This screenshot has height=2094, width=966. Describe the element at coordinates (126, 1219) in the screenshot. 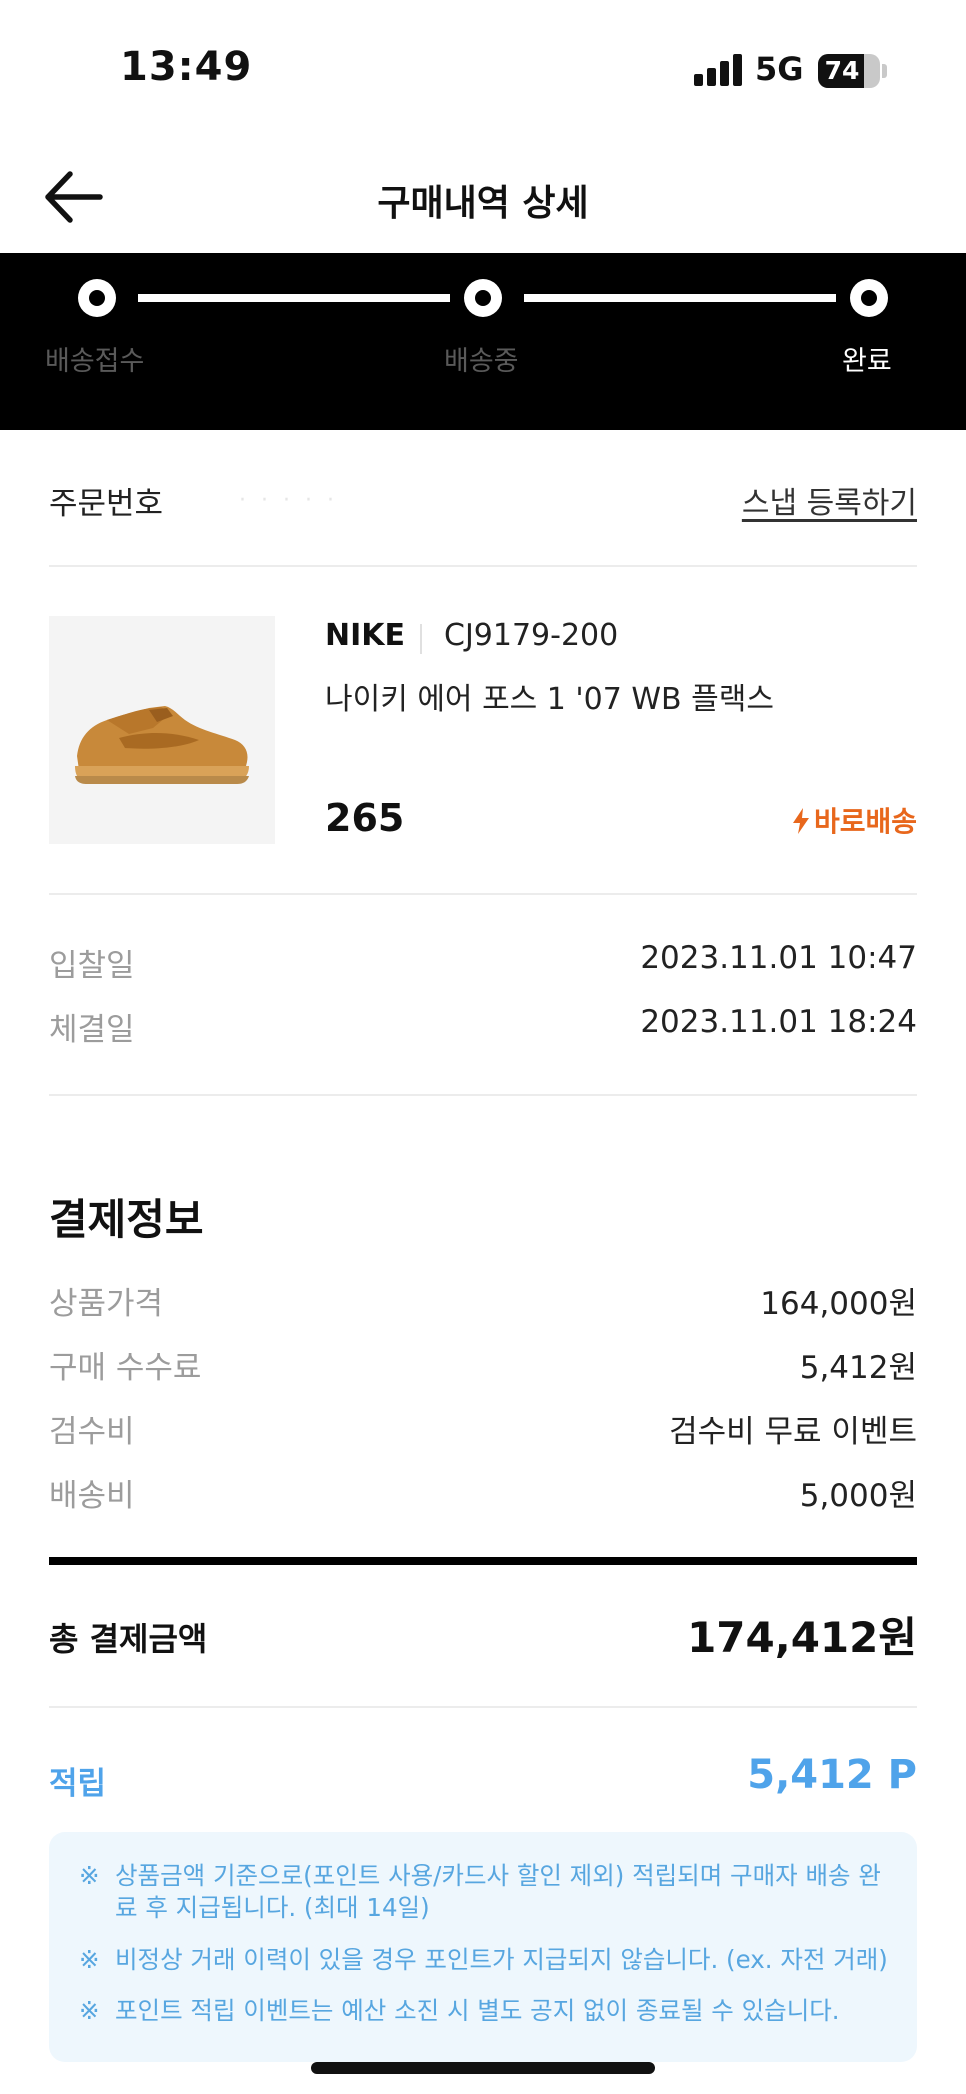

I see `payment-section-title: 결제정보` at that location.